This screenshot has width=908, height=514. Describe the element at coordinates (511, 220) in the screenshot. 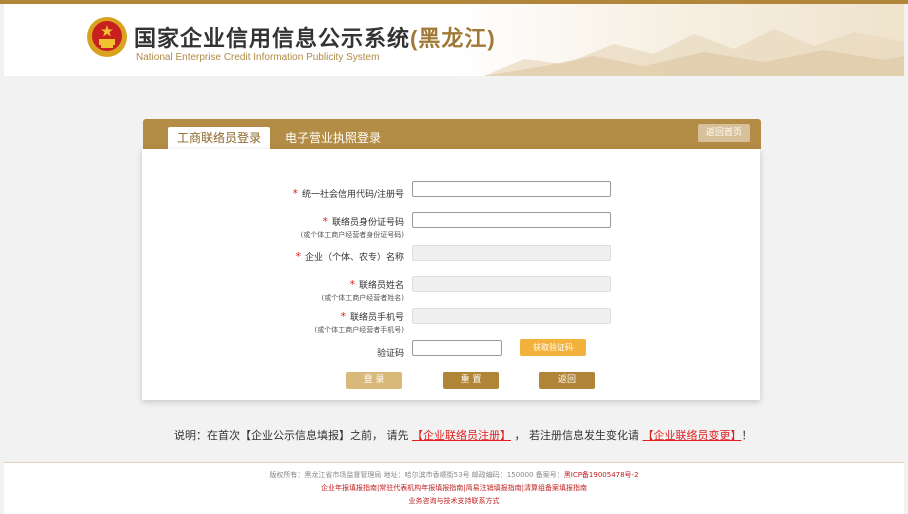

I see `liaison-id-input` at that location.